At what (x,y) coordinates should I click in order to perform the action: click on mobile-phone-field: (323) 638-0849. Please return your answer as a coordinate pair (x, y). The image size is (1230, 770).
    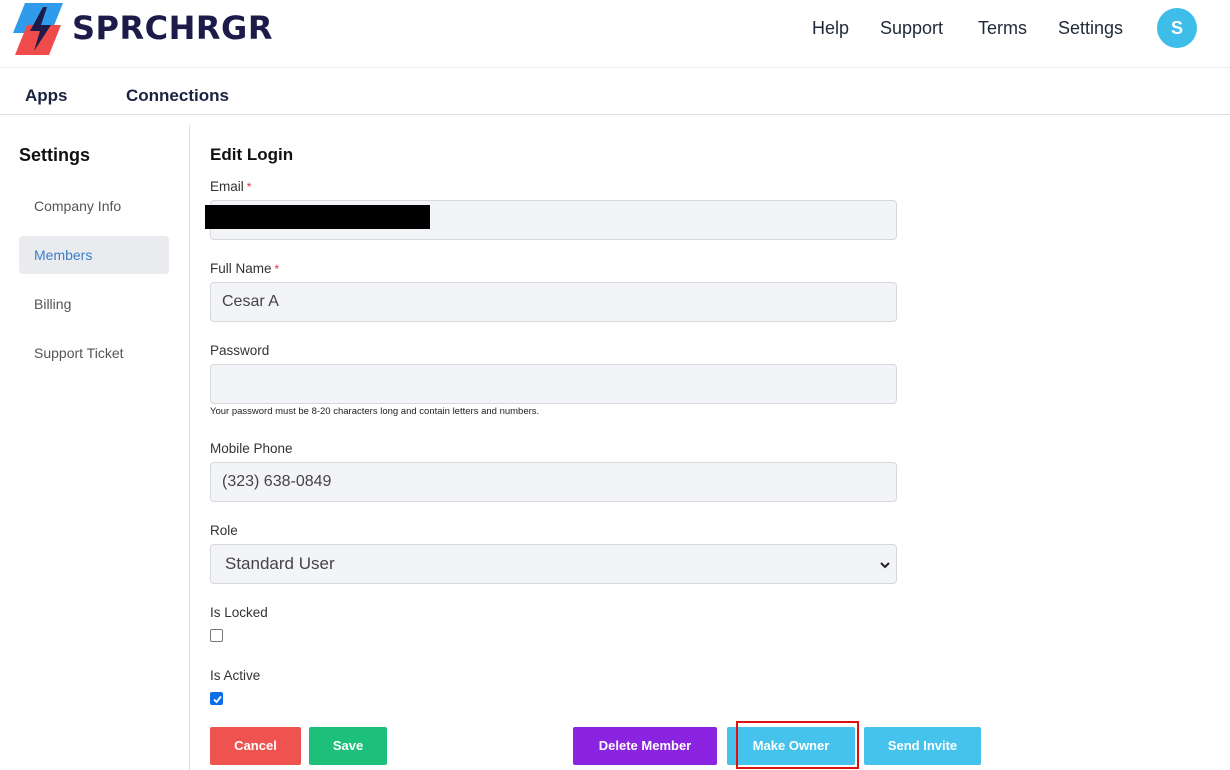
    Looking at the image, I should click on (553, 482).